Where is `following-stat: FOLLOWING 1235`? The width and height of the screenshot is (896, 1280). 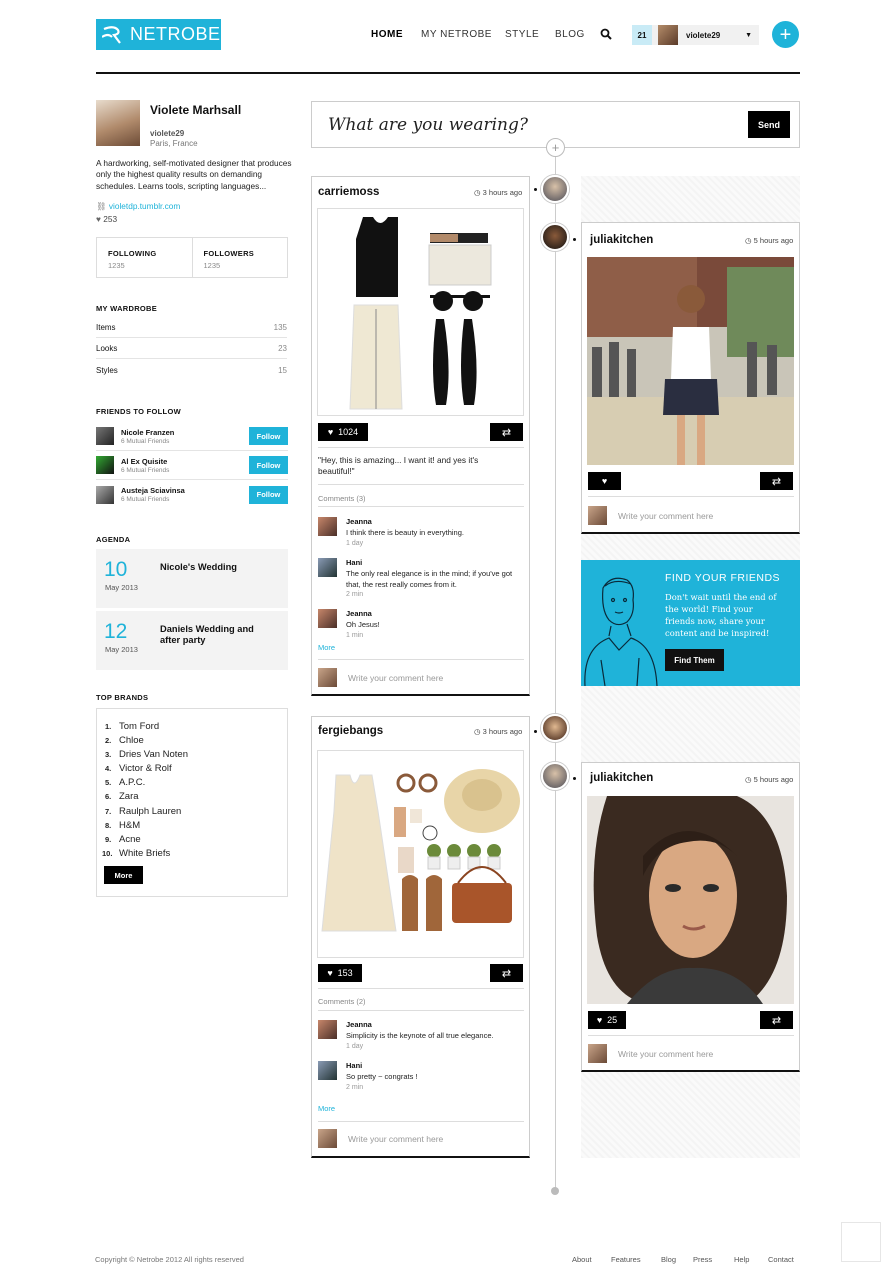
following-stat: FOLLOWING 1235 is located at coordinates (144, 257).